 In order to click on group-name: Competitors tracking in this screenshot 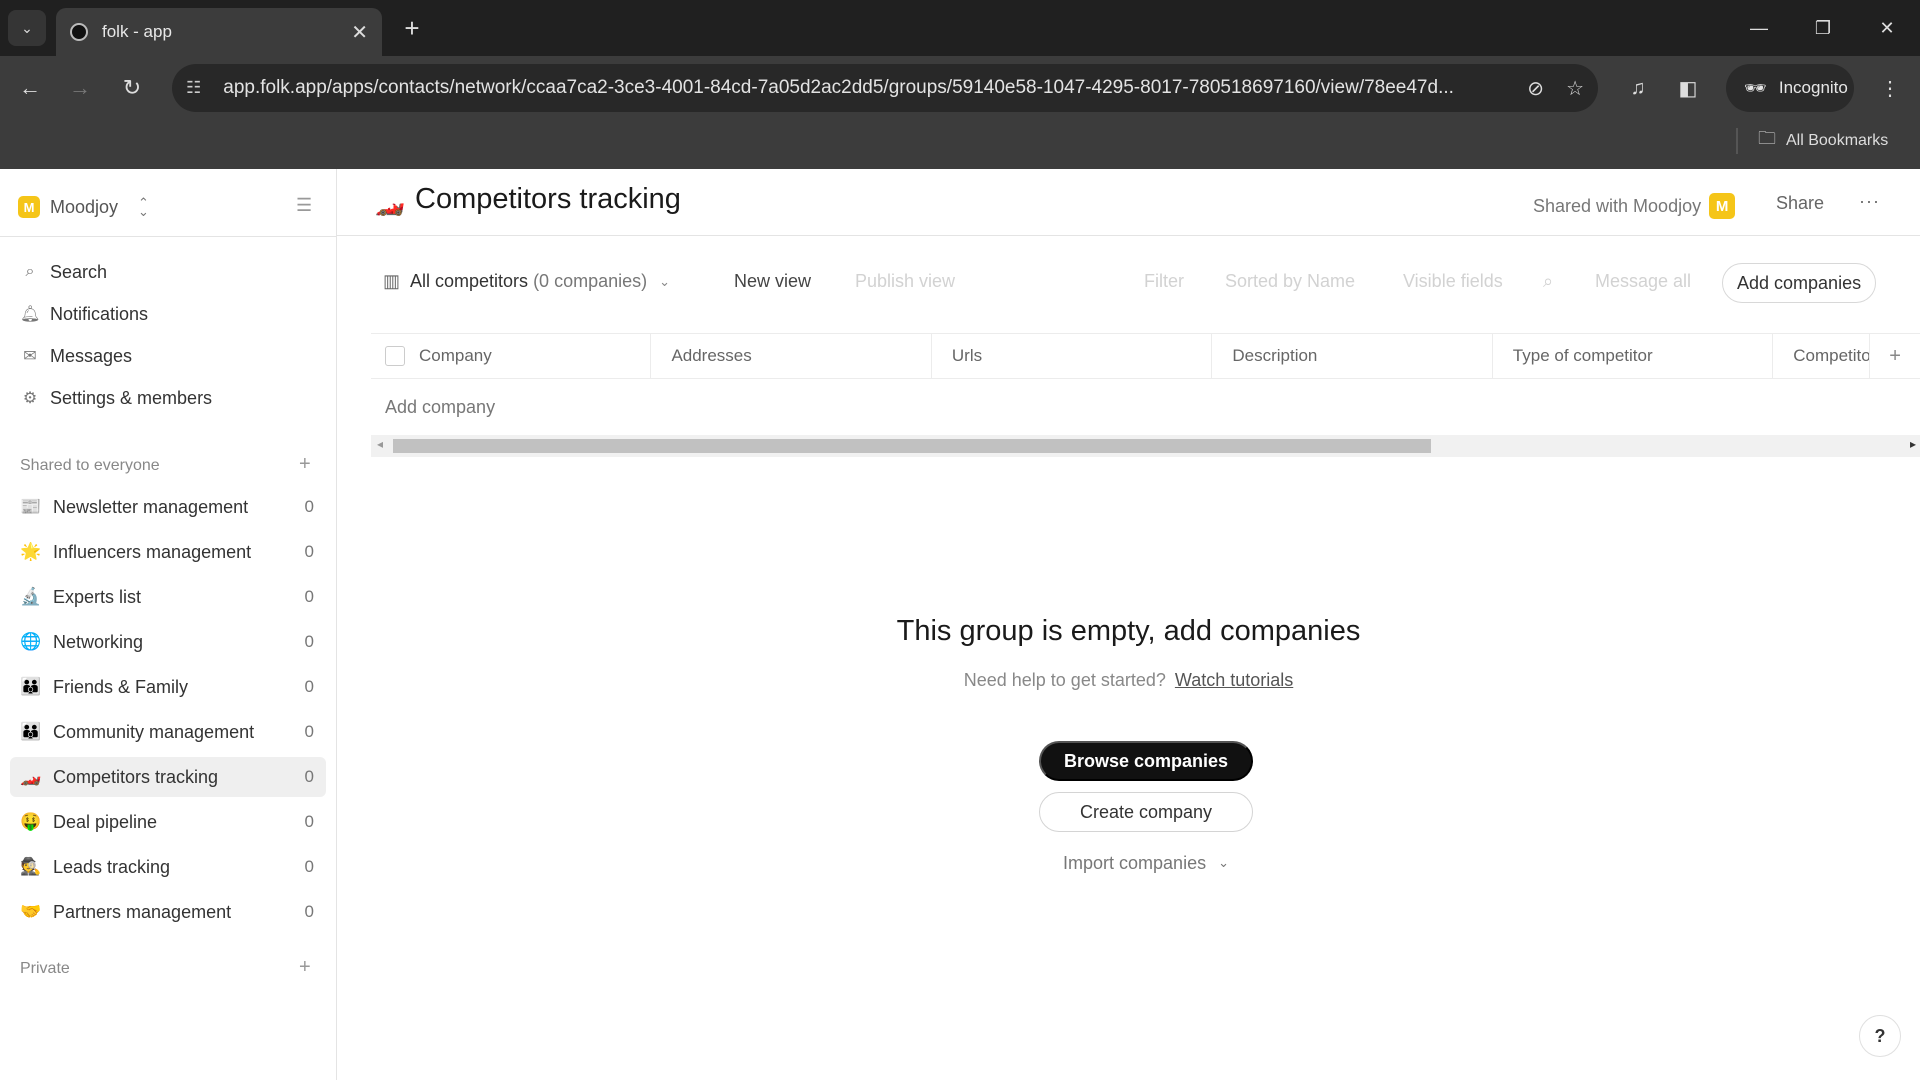, I will do `click(136, 776)`.